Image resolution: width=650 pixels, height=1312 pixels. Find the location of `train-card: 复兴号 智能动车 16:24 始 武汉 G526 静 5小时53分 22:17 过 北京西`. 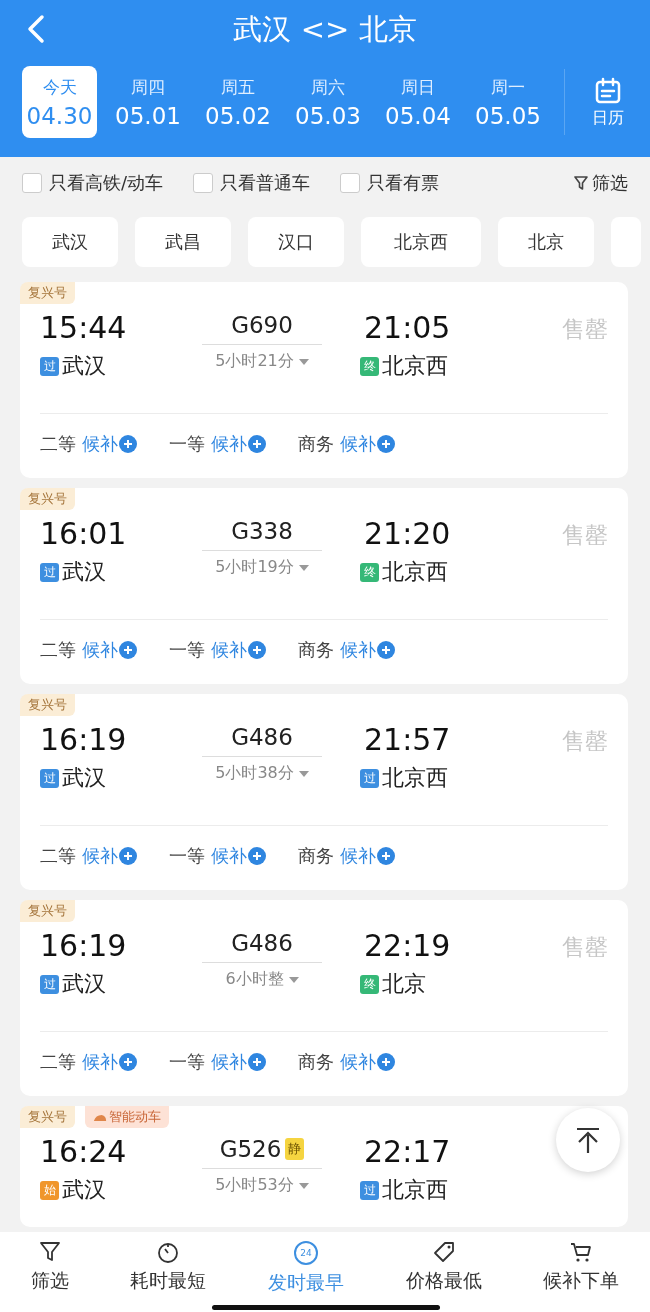

train-card: 复兴号 智能动车 16:24 始 武汉 G526 静 5小时53分 22:17 过 北京西 is located at coordinates (324, 1166).